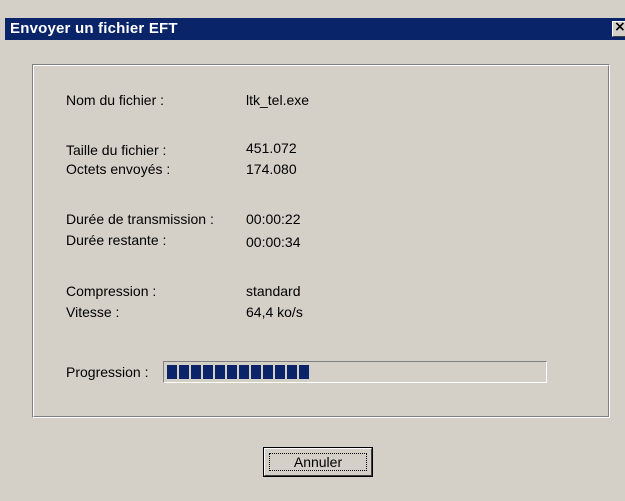 Image resolution: width=625 pixels, height=501 pixels. Describe the element at coordinates (94, 28) in the screenshot. I see `window-title: Envoyer un fichier EFT` at that location.